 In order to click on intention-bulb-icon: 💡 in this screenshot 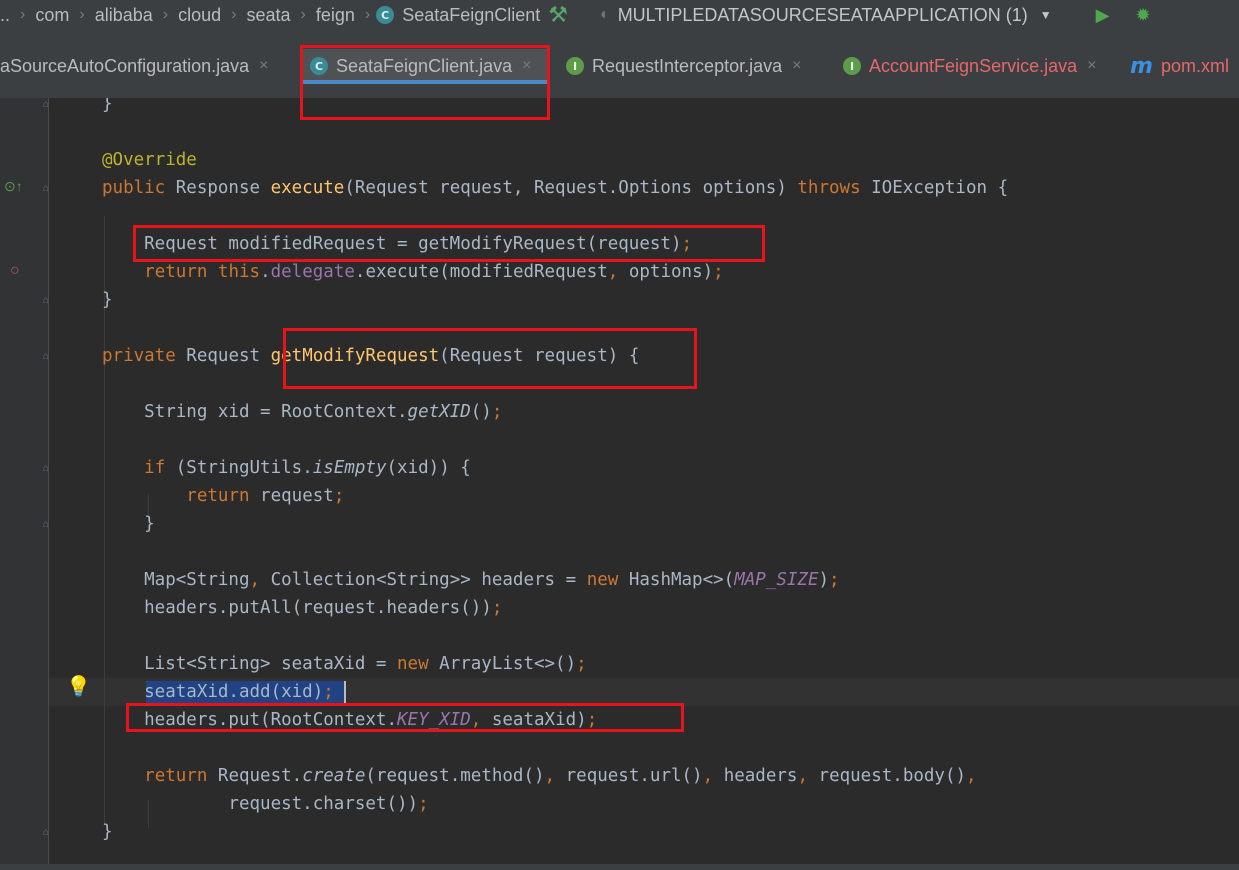, I will do `click(78, 687)`.